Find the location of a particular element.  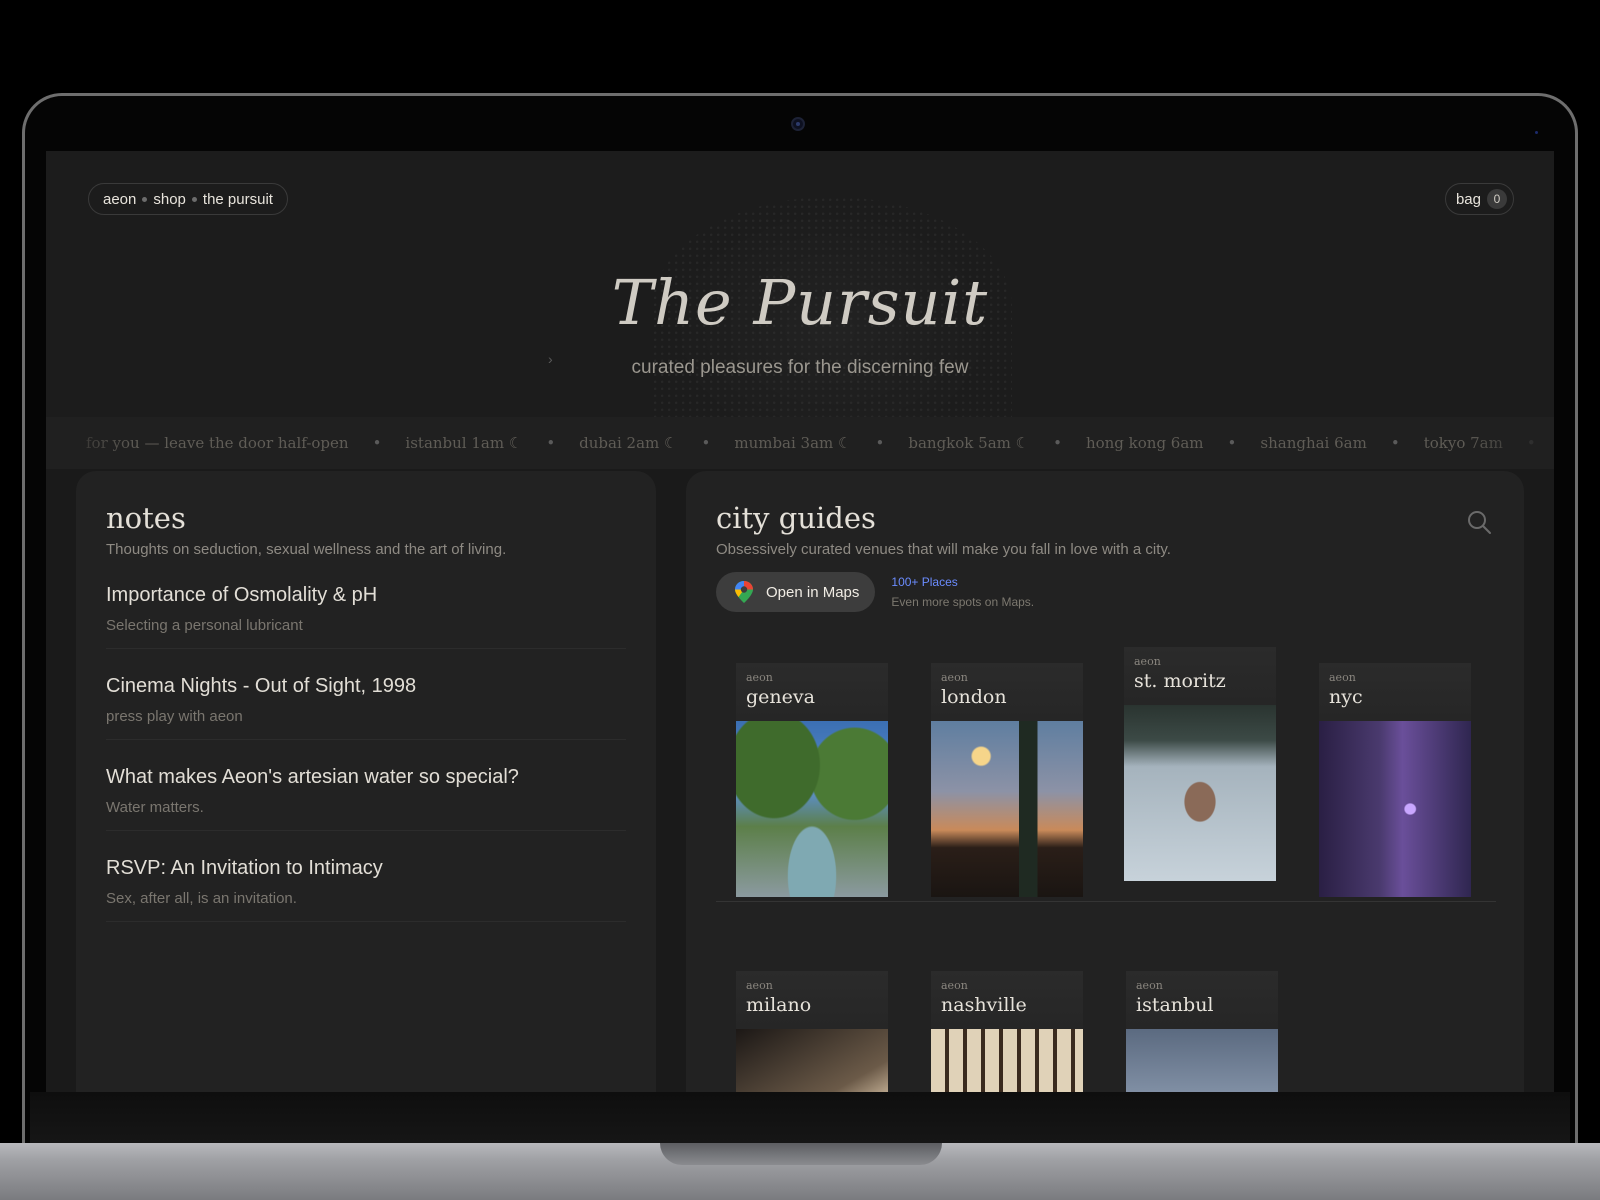

ticker-item: shanghai 6am is located at coordinates (1313, 443).